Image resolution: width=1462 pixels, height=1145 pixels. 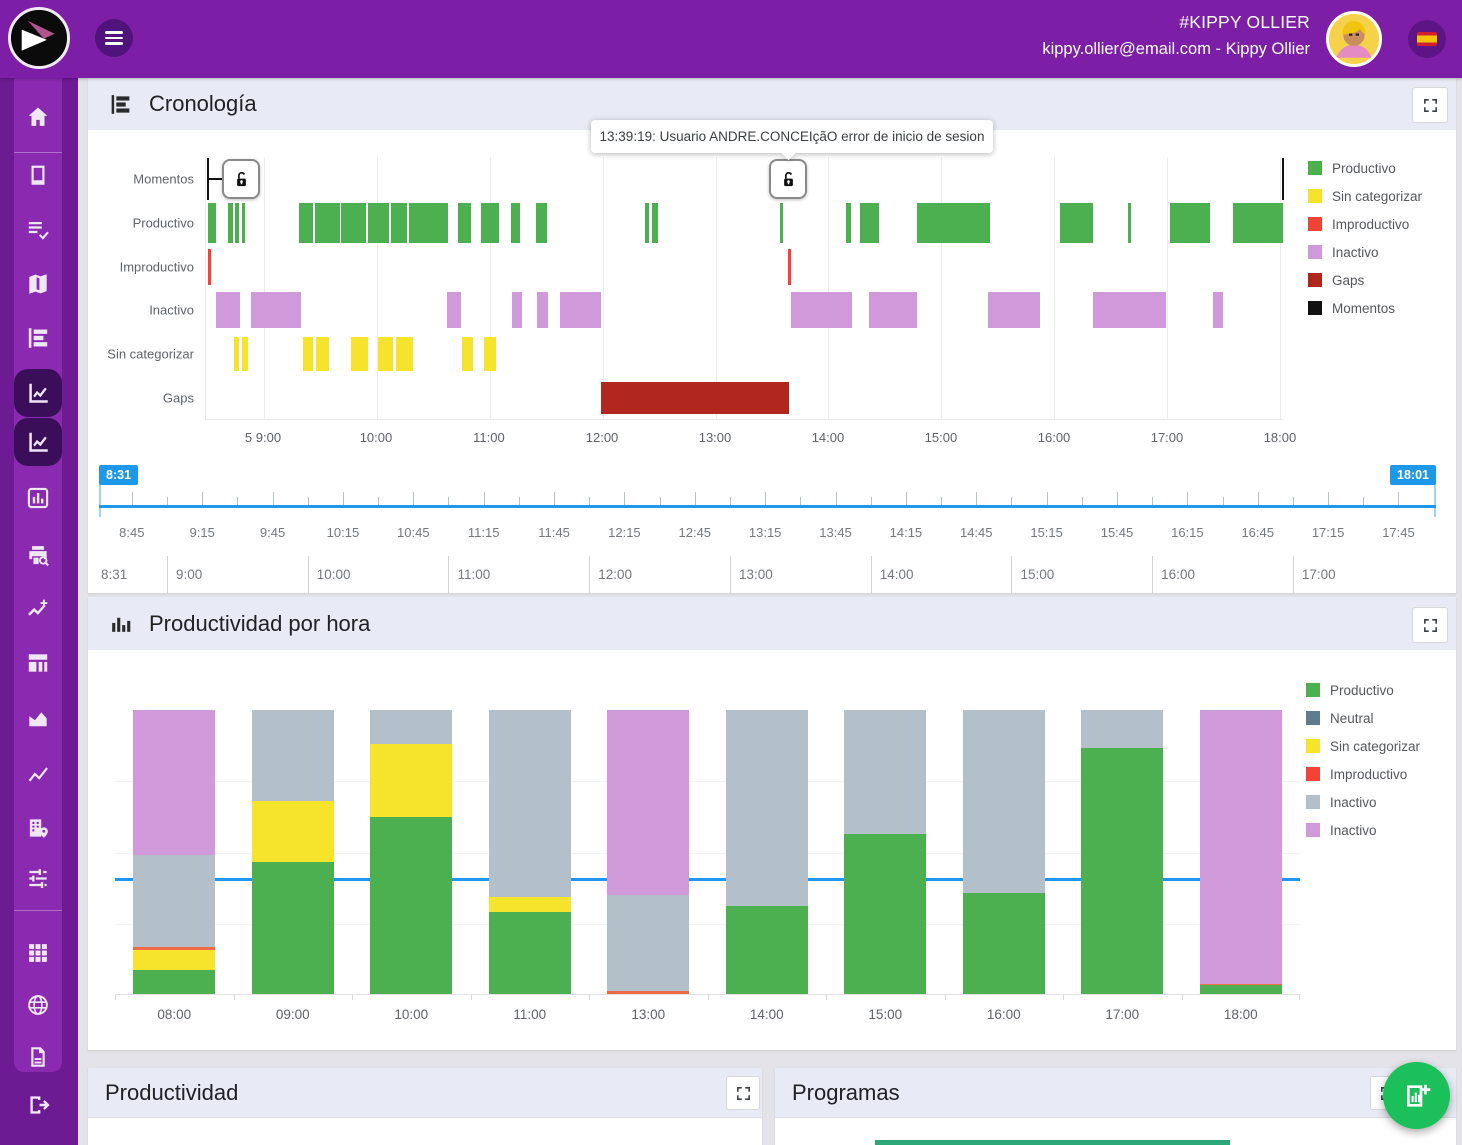 I want to click on sidebar-item-line-chart, so click(x=38, y=773).